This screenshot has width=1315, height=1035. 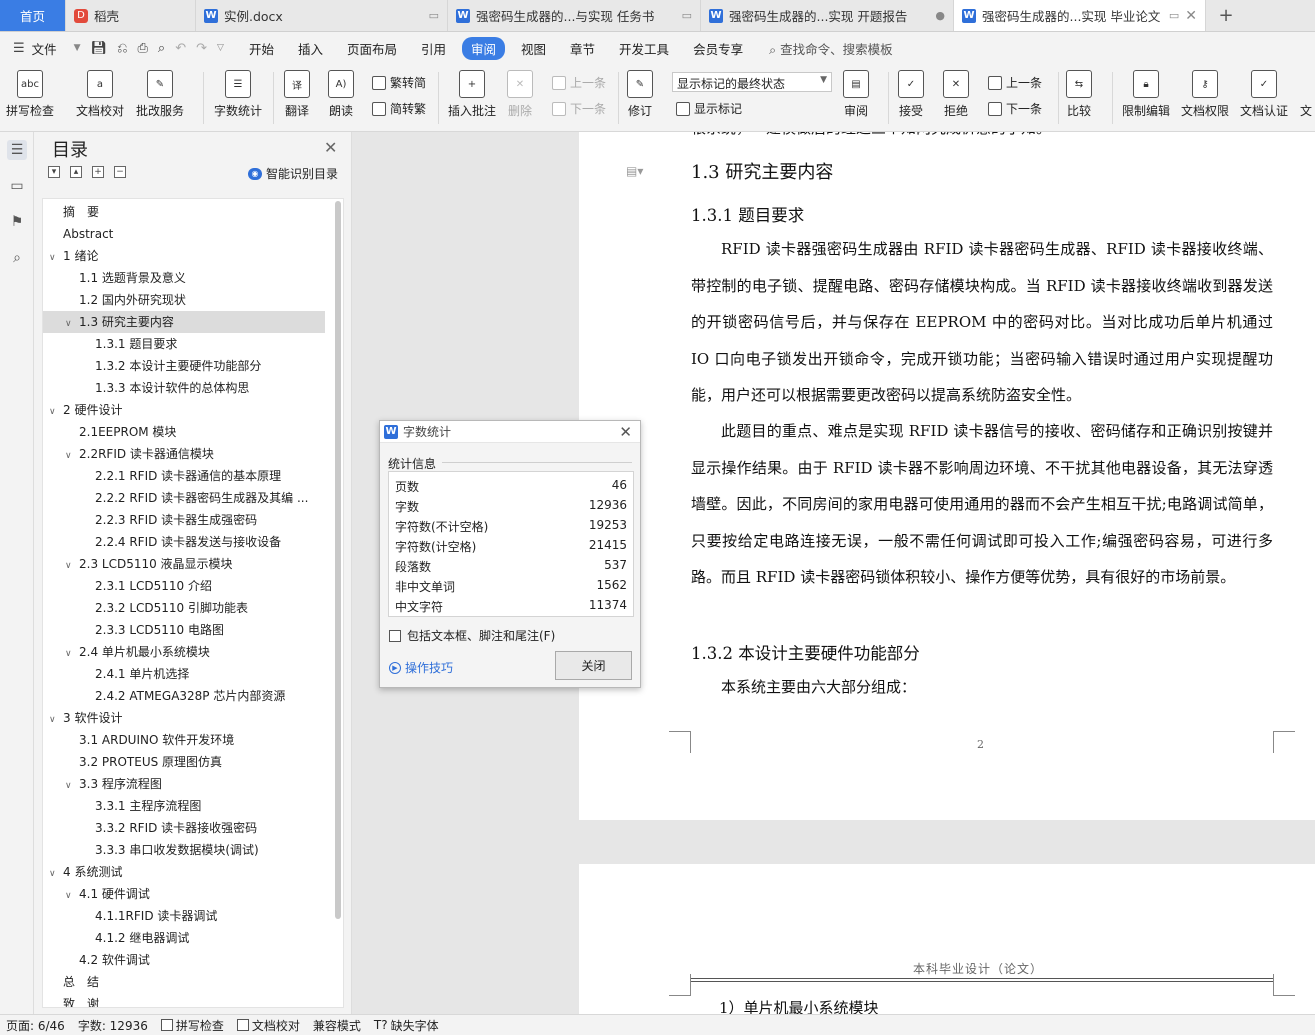 I want to click on toc-item: ∨ 1.3 研究主要内容, so click(x=184, y=322).